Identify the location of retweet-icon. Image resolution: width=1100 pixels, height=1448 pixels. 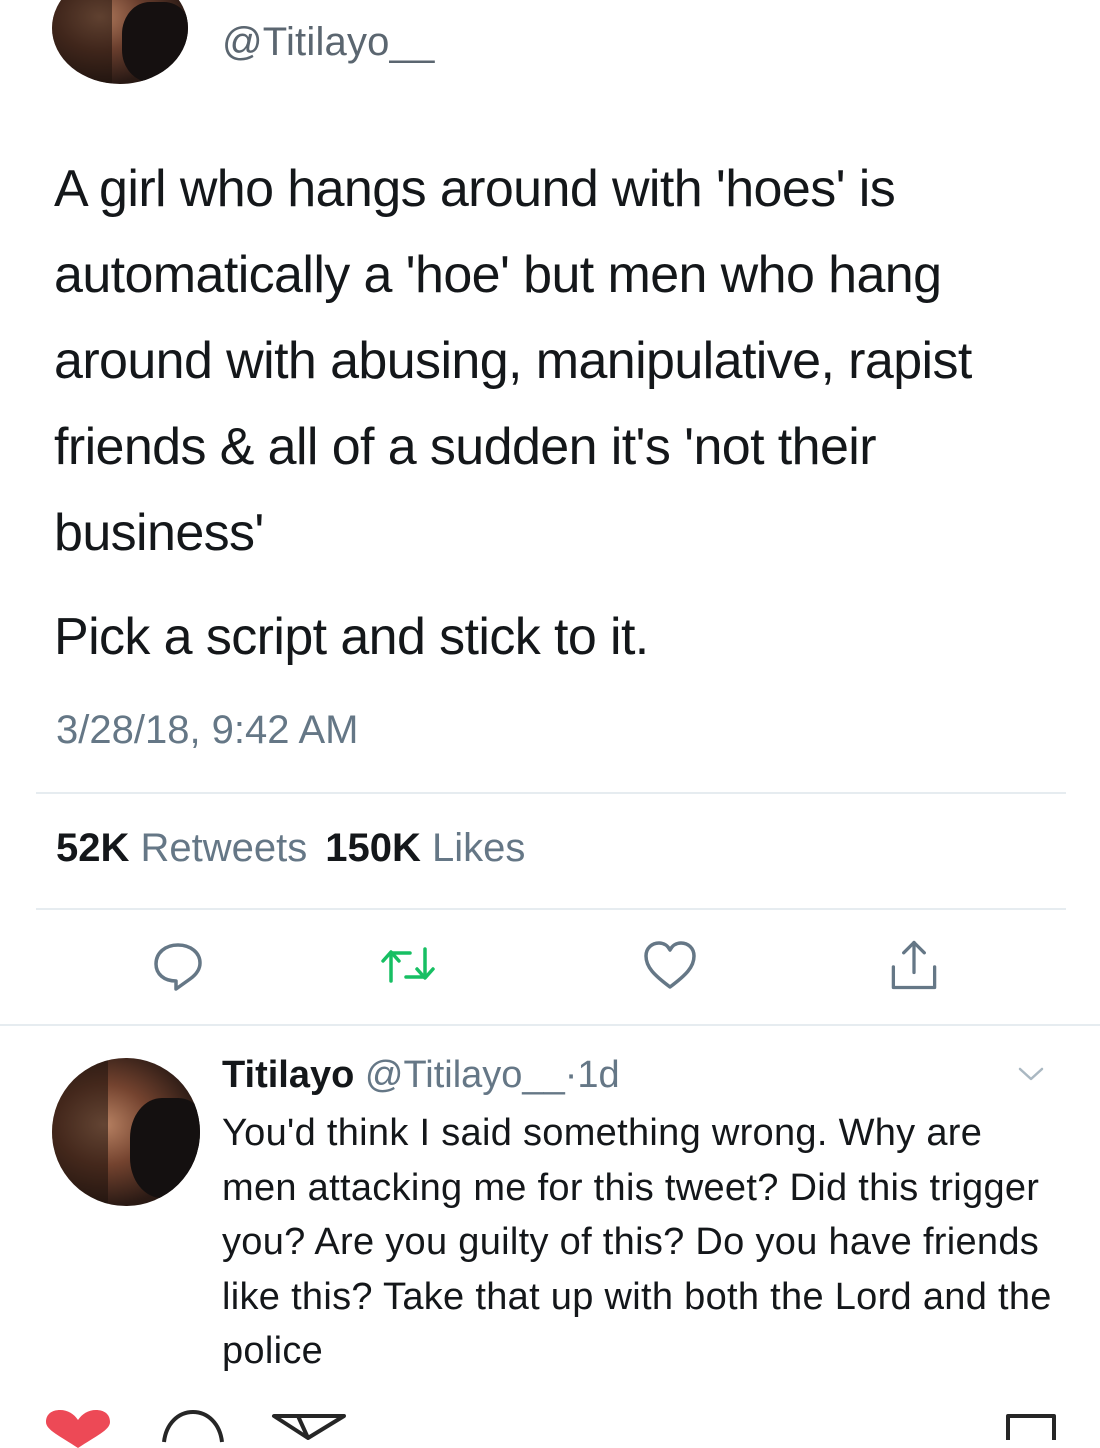
(408, 965).